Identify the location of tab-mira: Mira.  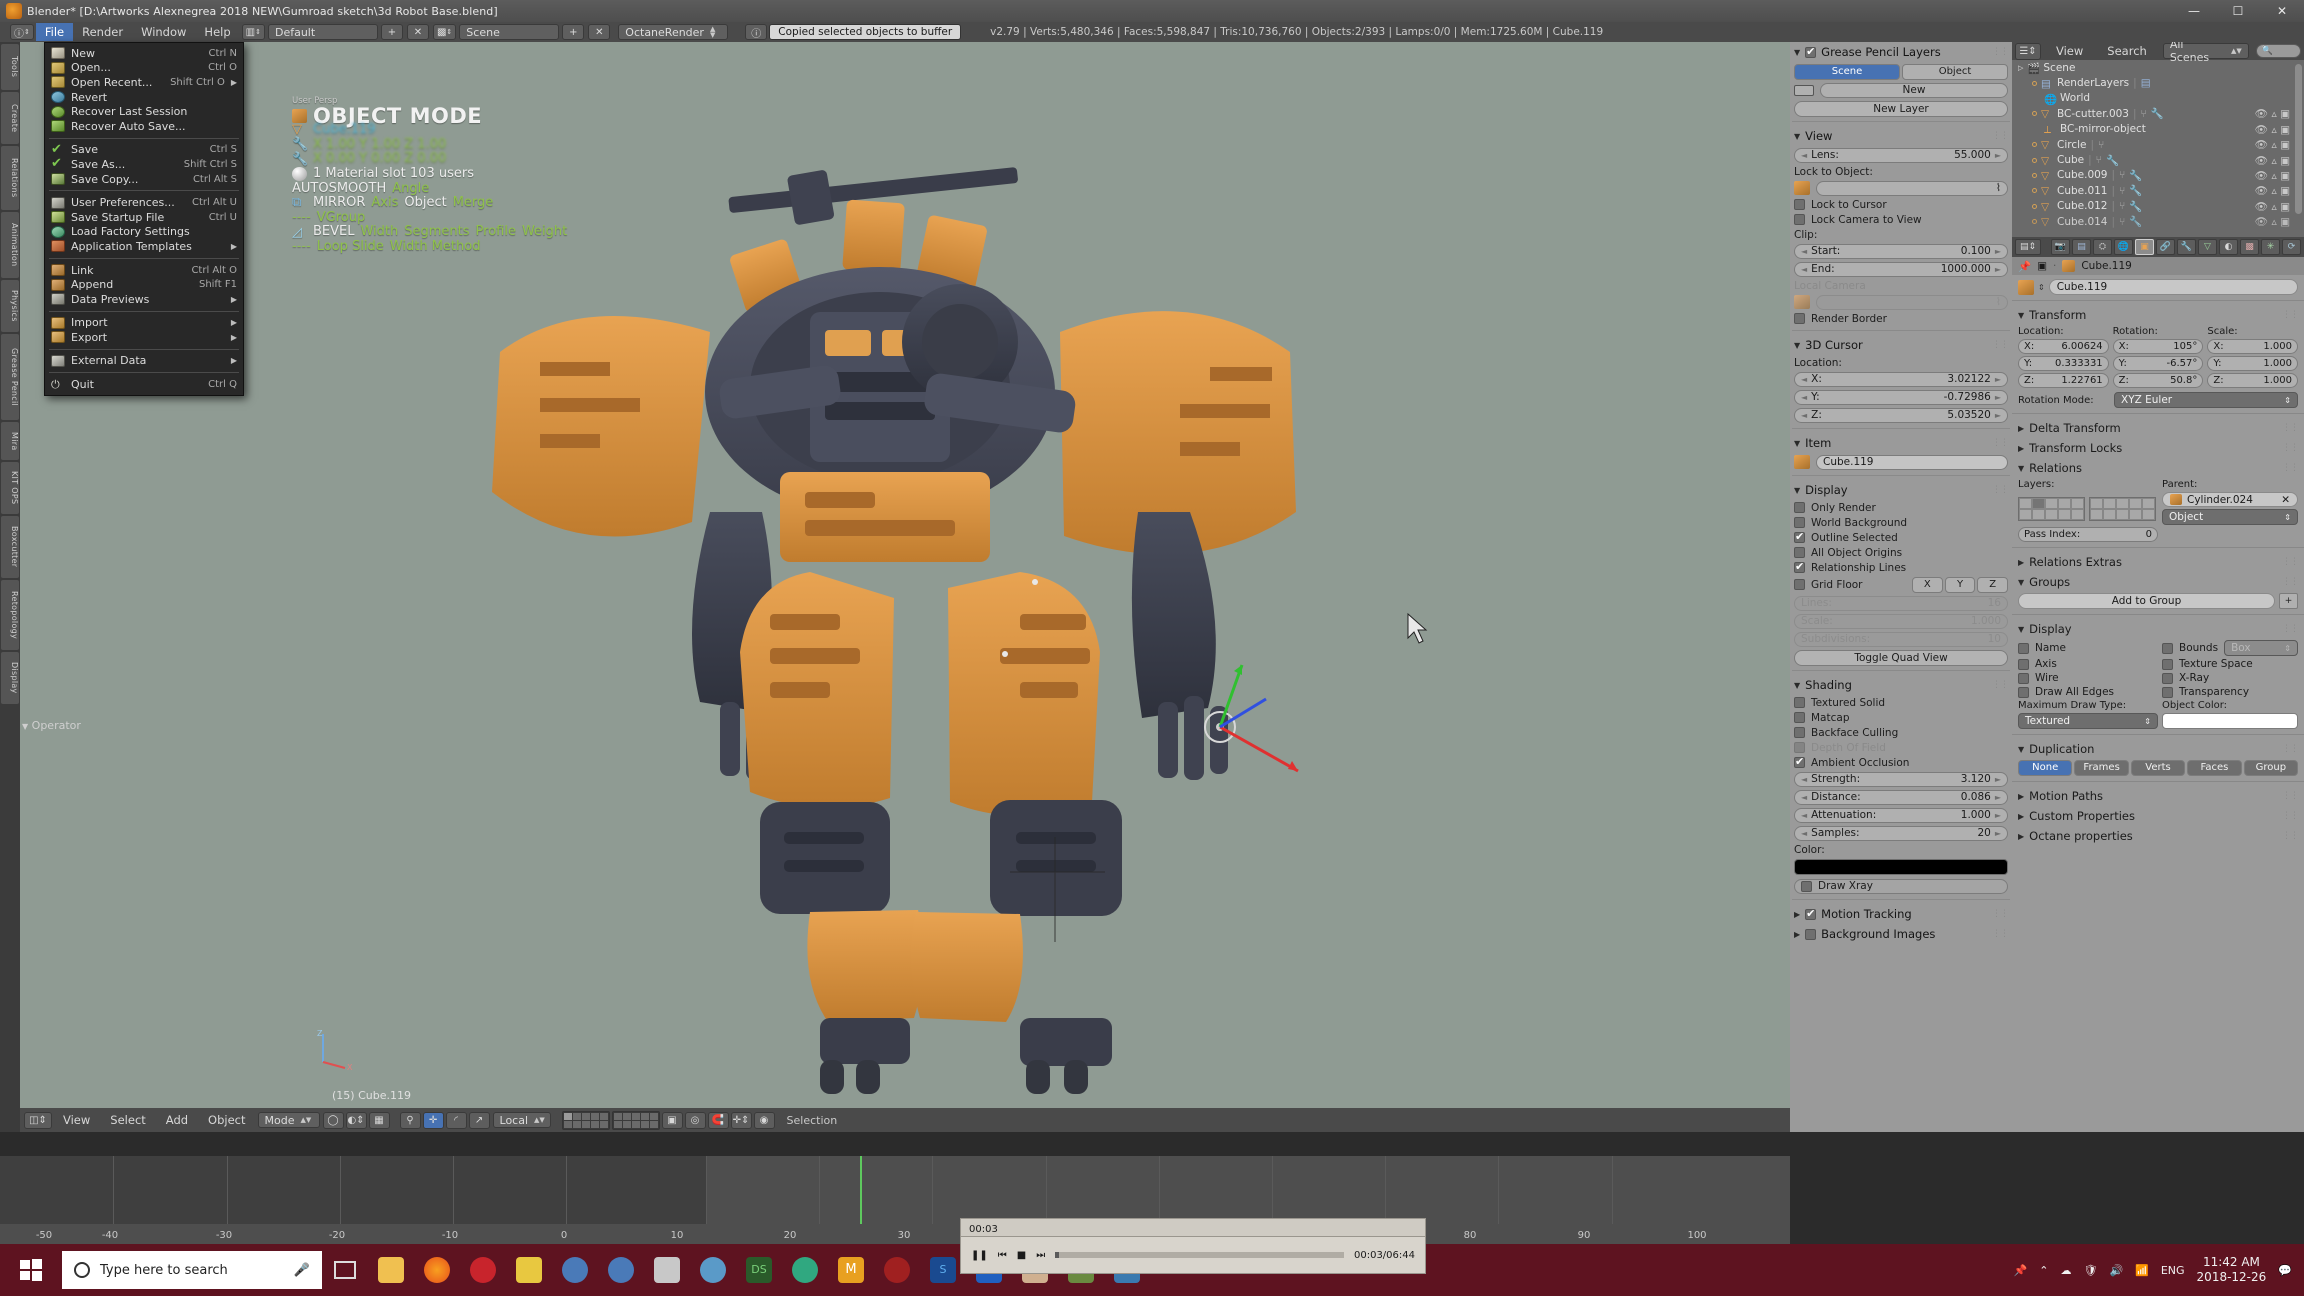
(10, 441).